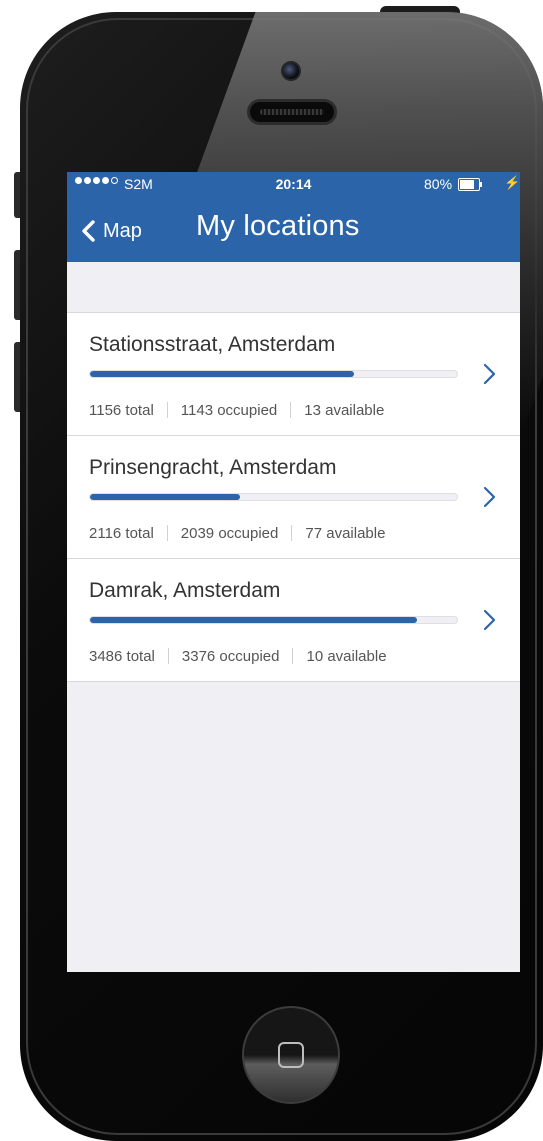 This screenshot has width=543, height=1141. I want to click on home-square-icon, so click(291, 1055).